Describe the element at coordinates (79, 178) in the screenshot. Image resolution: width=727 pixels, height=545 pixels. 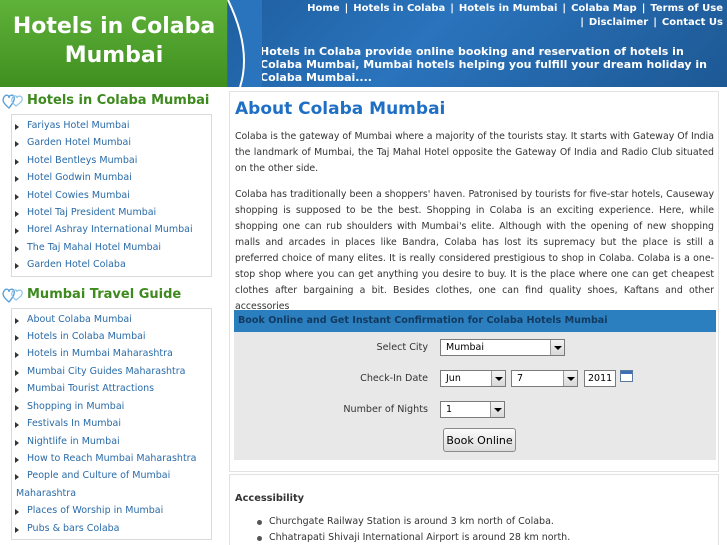
I see `hotel-link-text: Hotel Godwin Mumbai` at that location.